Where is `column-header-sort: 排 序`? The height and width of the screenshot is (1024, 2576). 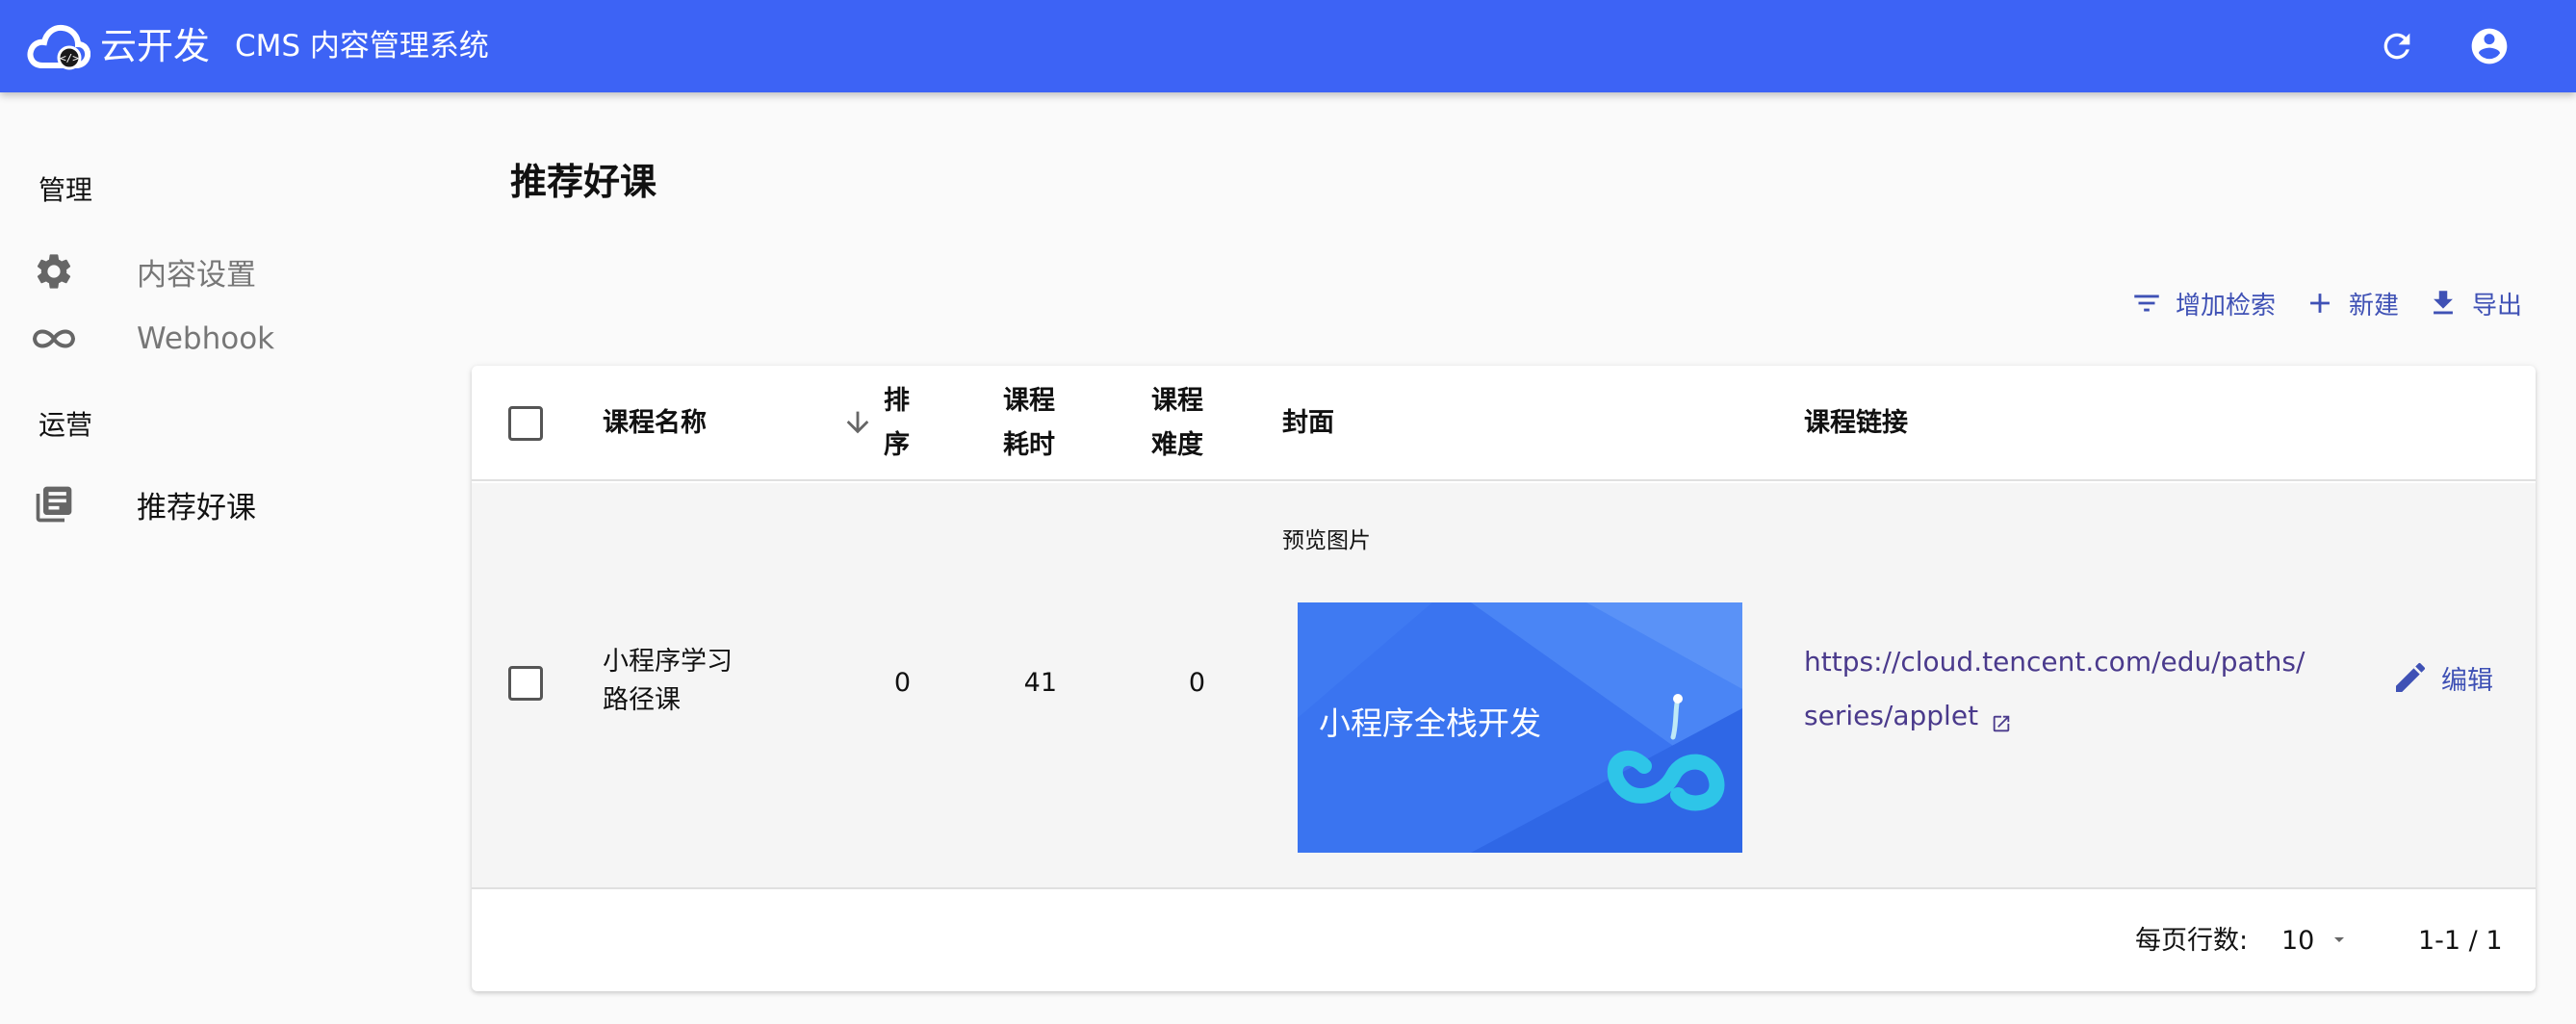
column-header-sort: 排 序 is located at coordinates (897, 423).